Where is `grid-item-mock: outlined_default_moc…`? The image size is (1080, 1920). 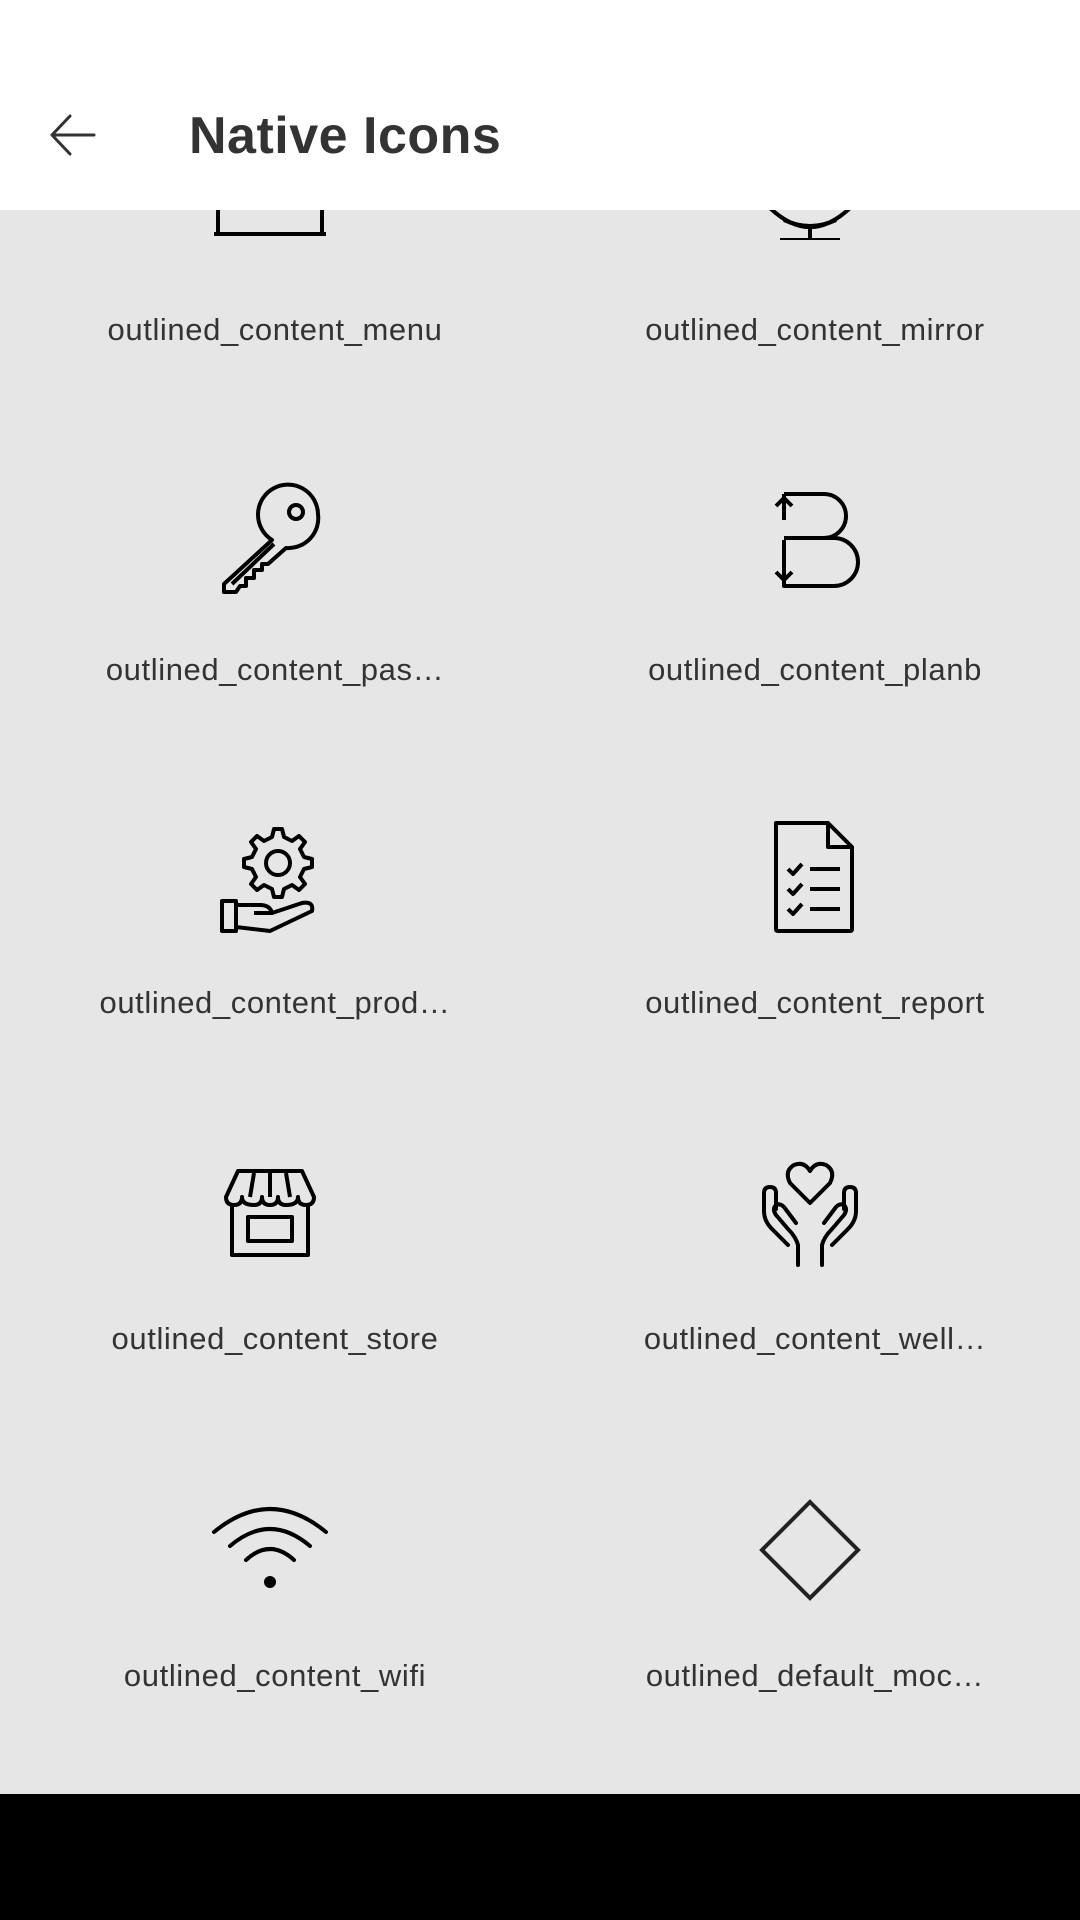 grid-item-mock: outlined_default_moc… is located at coordinates (810, 1642).